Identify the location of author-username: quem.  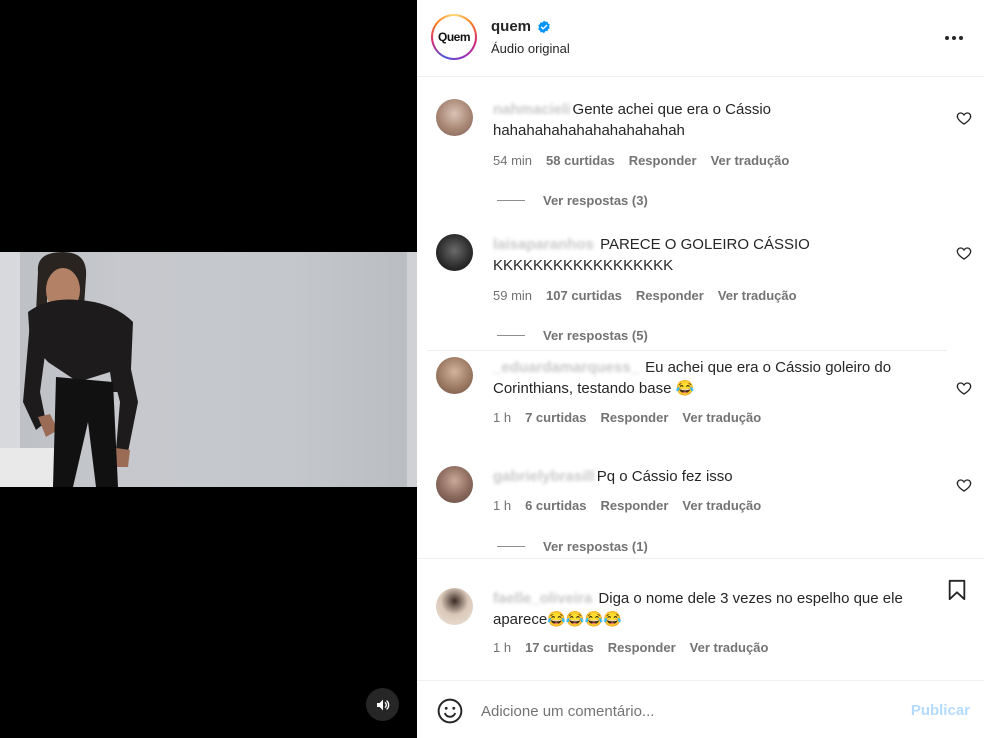
(511, 26).